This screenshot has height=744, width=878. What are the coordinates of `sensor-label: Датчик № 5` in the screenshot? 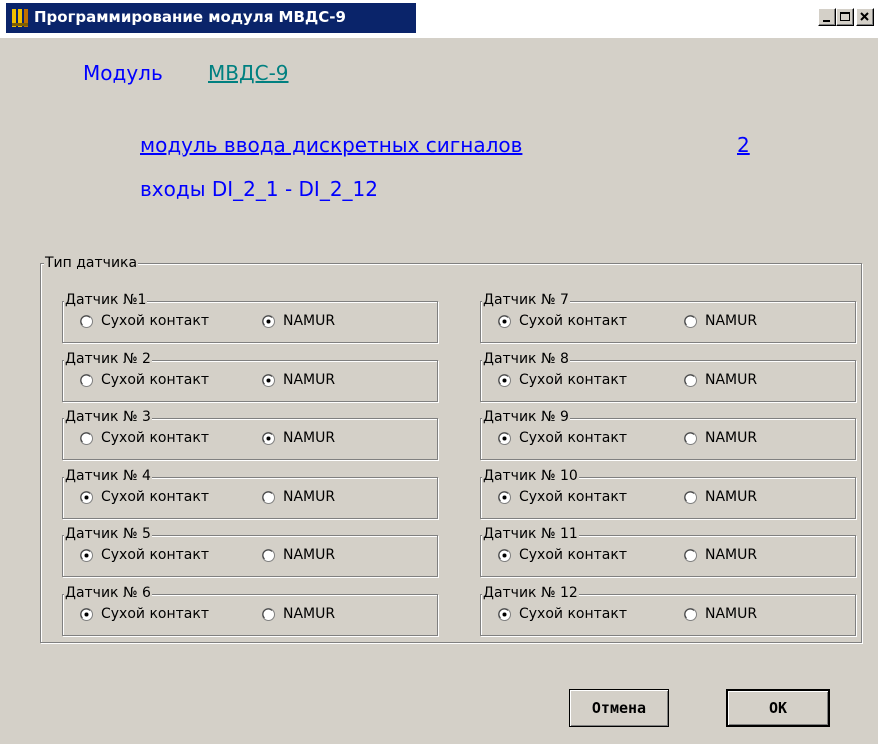 It's located at (108, 534).